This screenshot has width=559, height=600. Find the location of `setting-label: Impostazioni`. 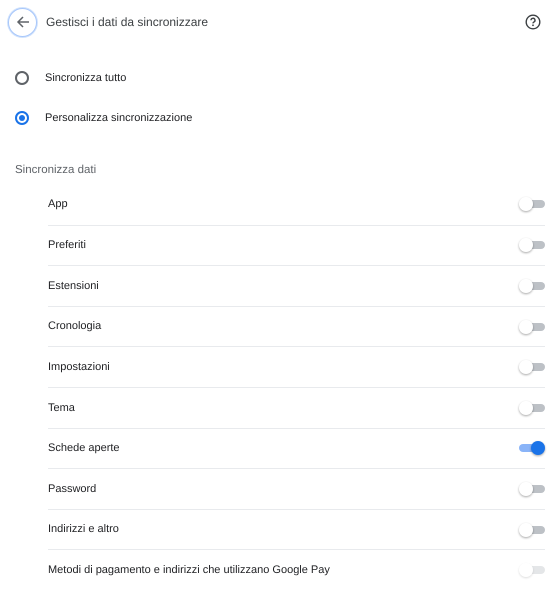

setting-label: Impostazioni is located at coordinates (79, 367).